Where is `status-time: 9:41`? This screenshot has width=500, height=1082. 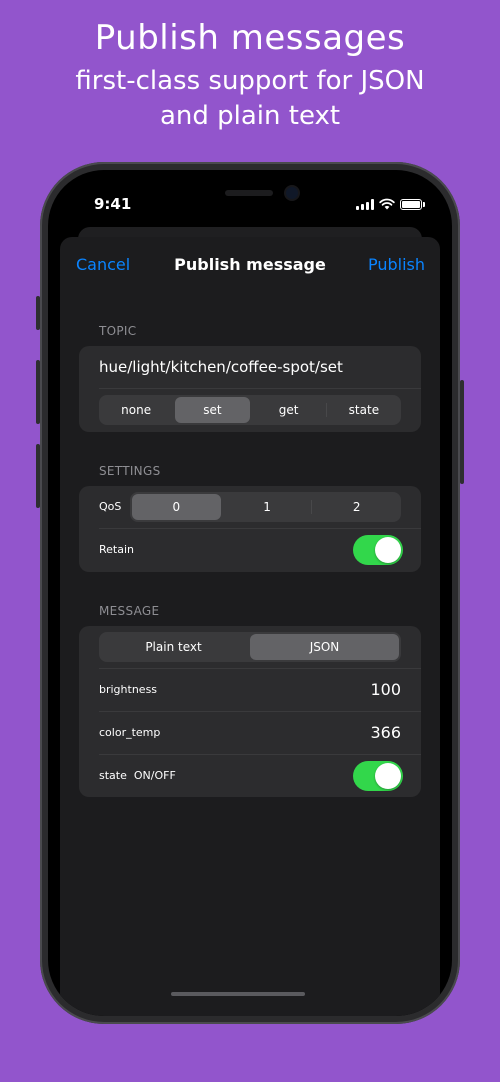
status-time: 9:41 is located at coordinates (113, 204).